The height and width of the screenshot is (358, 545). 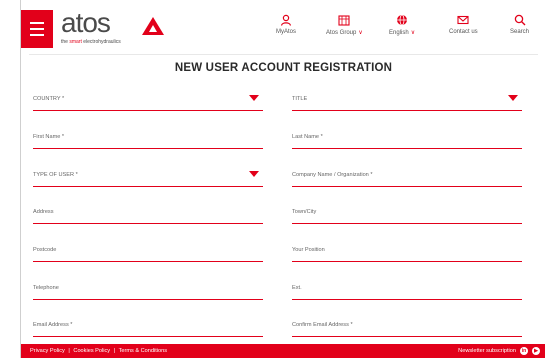 I want to click on title-select: TITLE, so click(x=407, y=101).